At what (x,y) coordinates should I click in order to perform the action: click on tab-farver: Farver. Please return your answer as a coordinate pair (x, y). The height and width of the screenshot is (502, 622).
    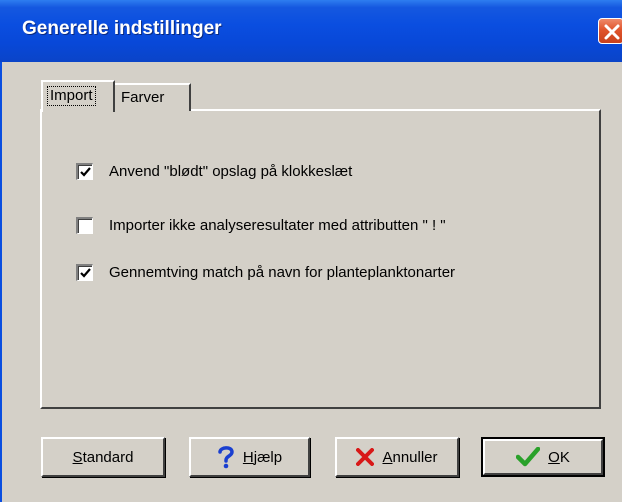
    Looking at the image, I should click on (153, 97).